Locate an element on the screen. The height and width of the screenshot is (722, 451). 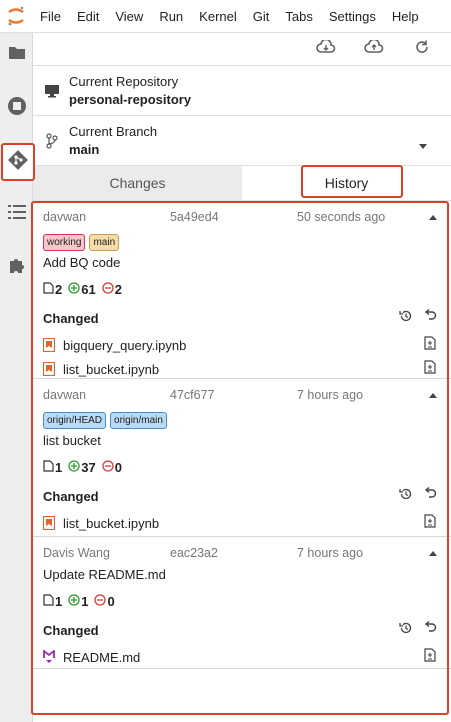
table-of-contents-button is located at coordinates (16, 214).